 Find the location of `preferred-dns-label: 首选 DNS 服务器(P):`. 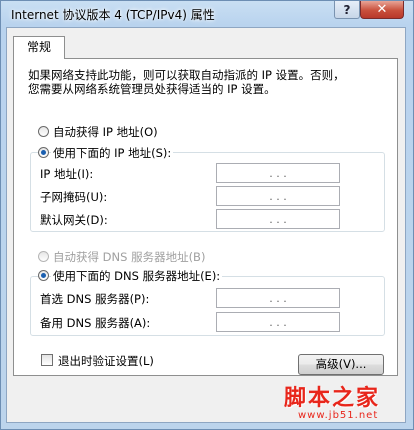

preferred-dns-label: 首选 DNS 服务器(P): is located at coordinates (95, 299).